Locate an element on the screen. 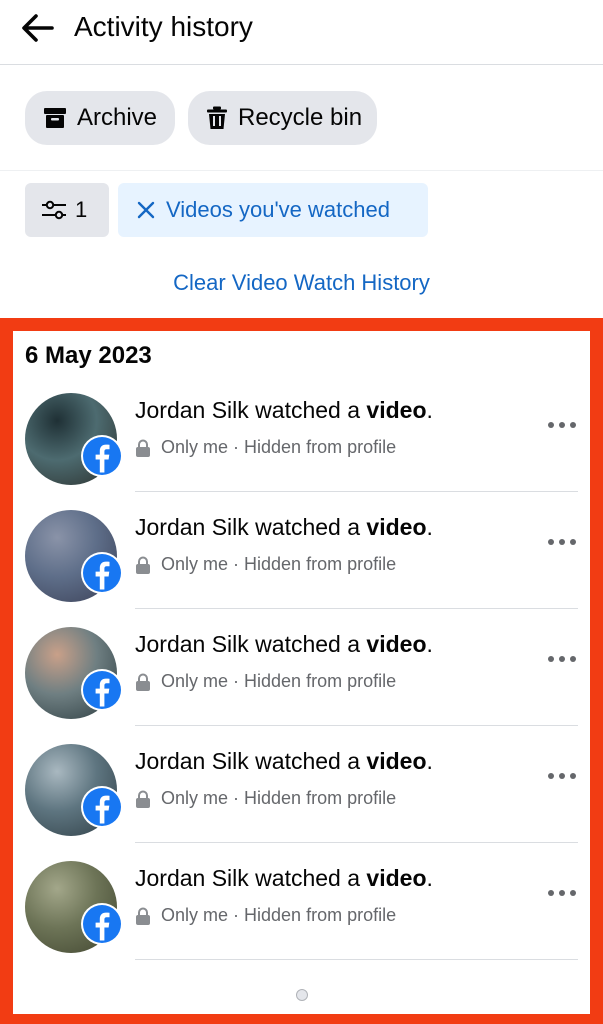 The image size is (603, 1024). back-button is located at coordinates (38, 28).